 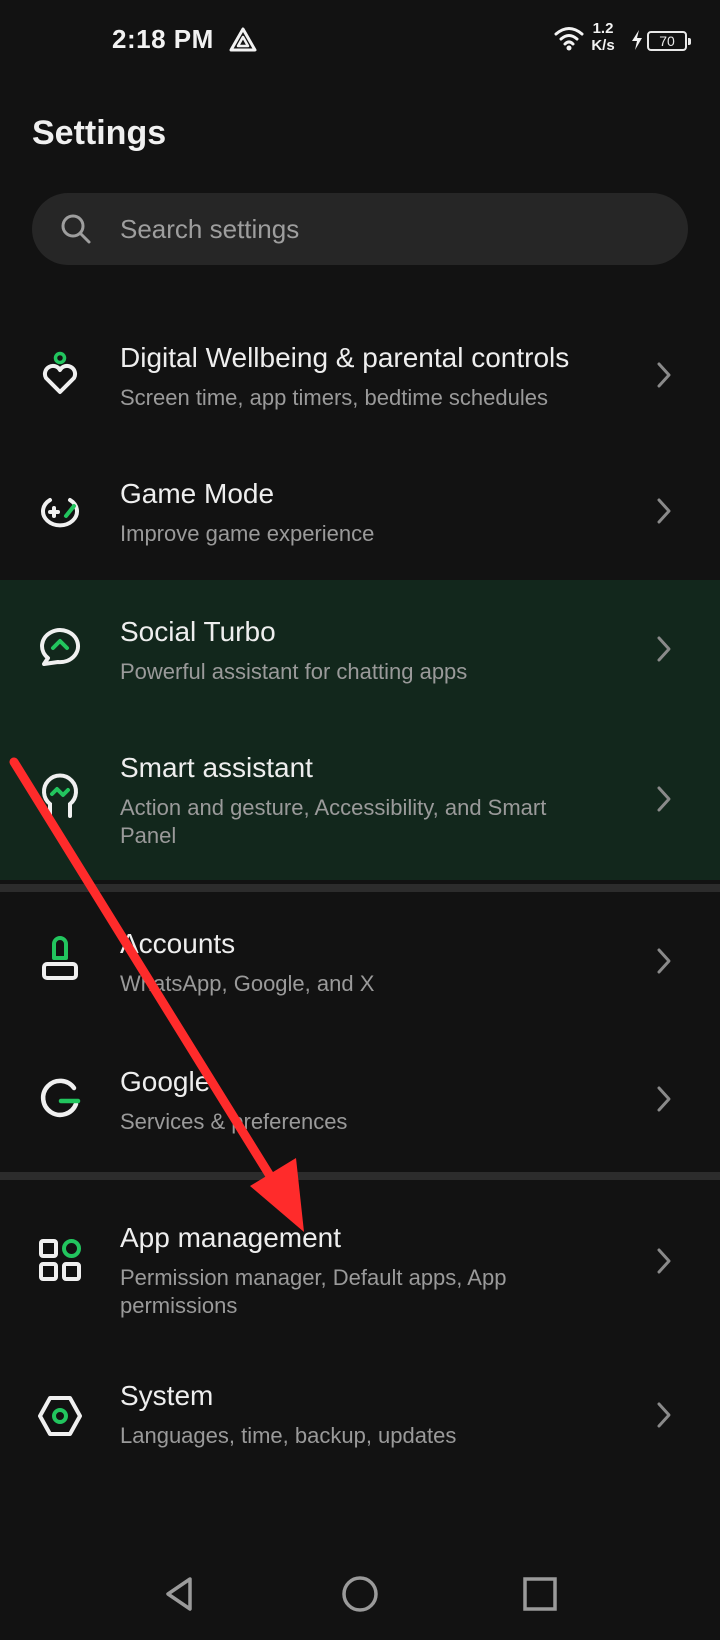 I want to click on social-turbo-icon, so click(x=60, y=647).